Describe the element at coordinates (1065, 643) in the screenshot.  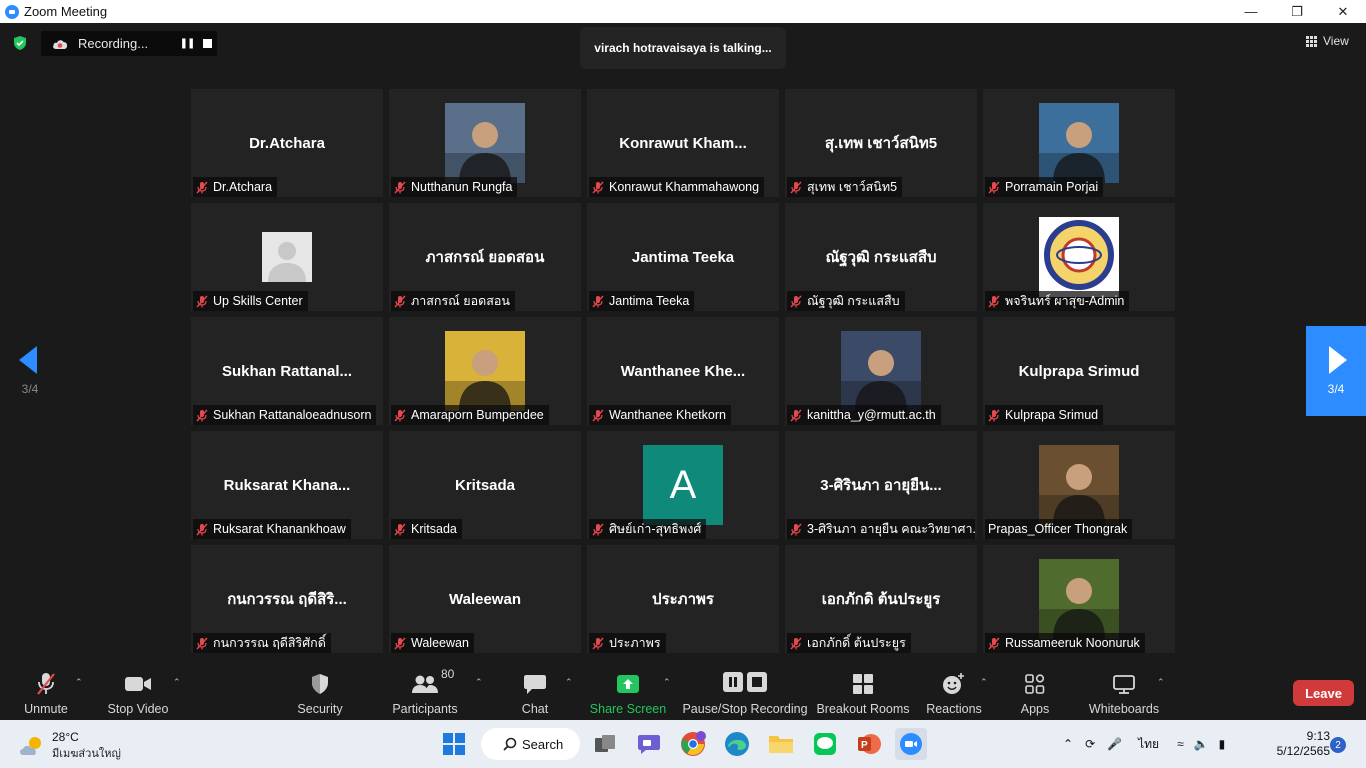
I see `participant-name-label: Russameeruk Noonuruk` at that location.